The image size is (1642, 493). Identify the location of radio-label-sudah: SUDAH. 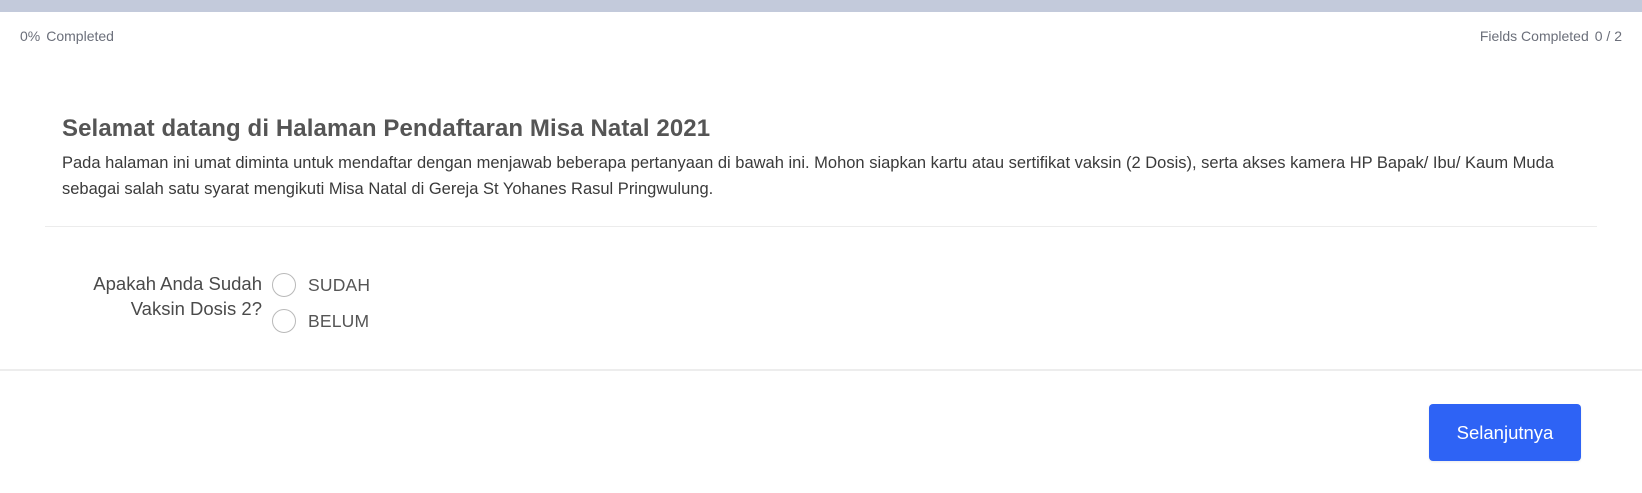
(339, 285).